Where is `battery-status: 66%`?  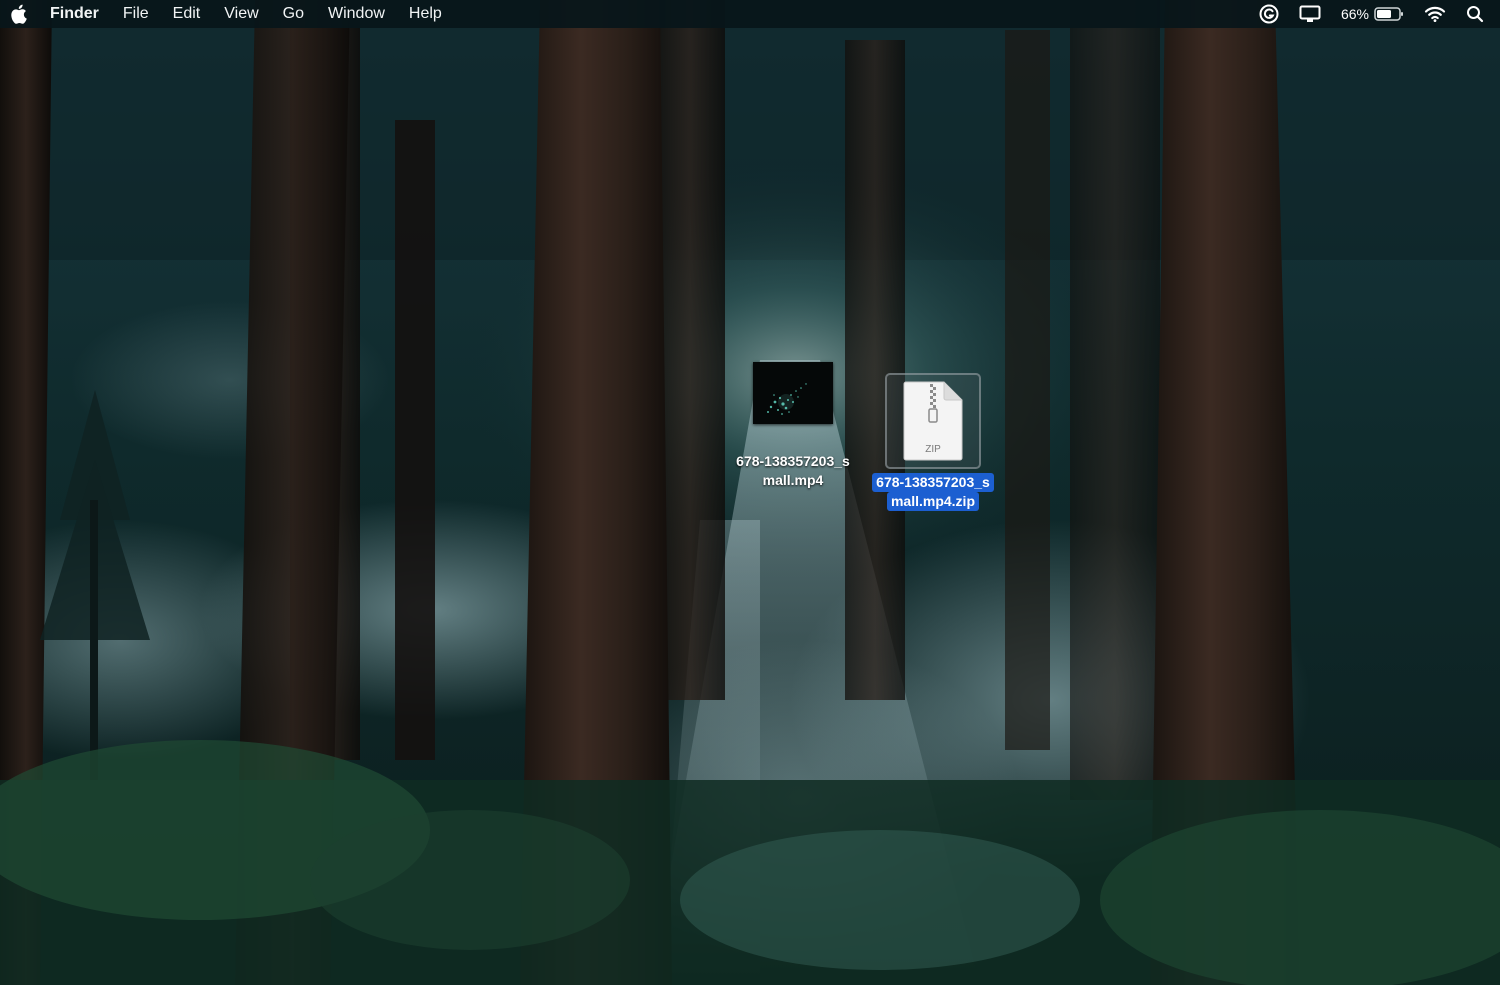 battery-status: 66% is located at coordinates (1372, 14).